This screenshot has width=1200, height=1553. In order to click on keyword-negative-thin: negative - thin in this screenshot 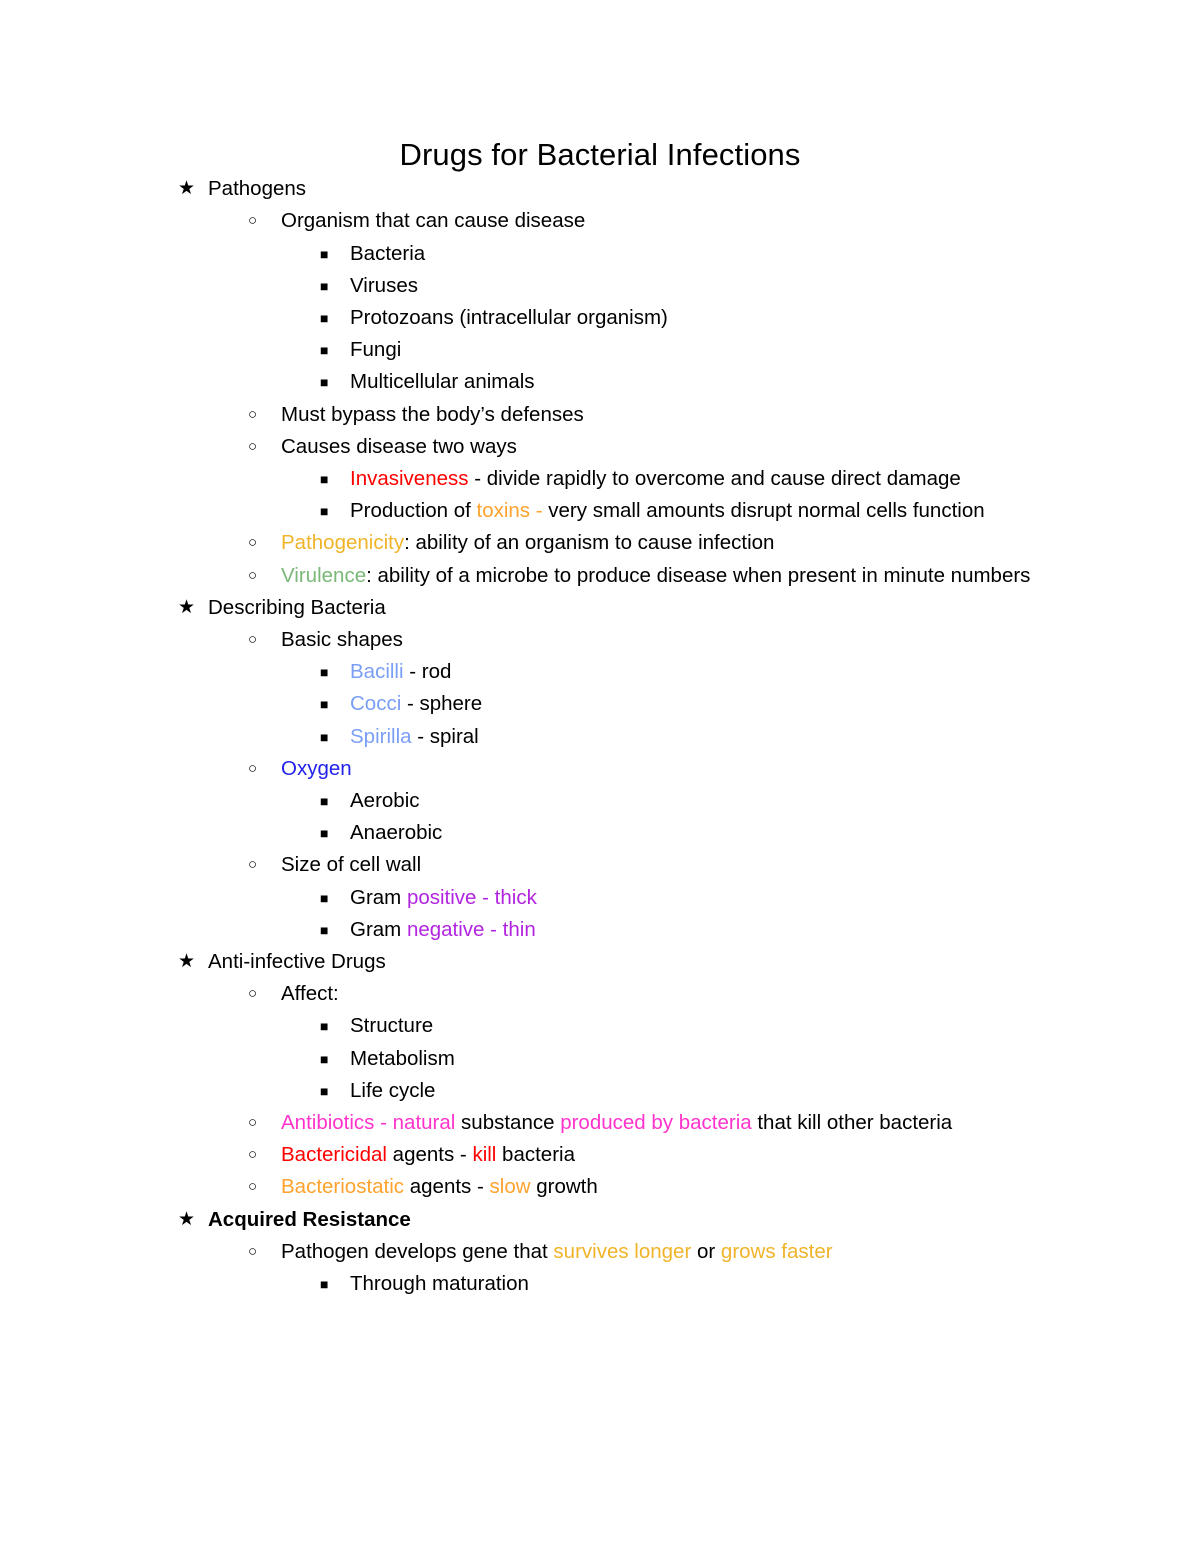, I will do `click(471, 929)`.